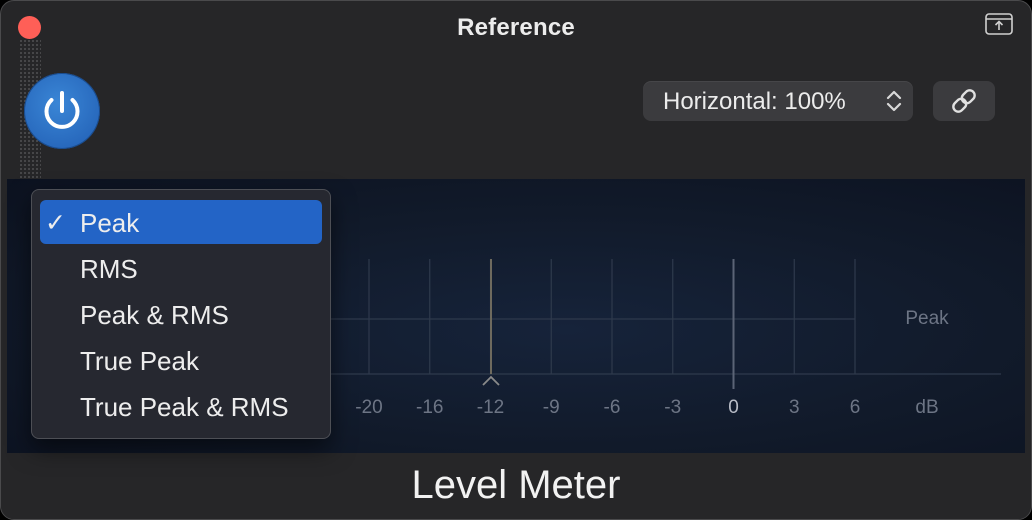 Image resolution: width=1032 pixels, height=520 pixels. I want to click on peak-hold-marker, so click(491, 380).